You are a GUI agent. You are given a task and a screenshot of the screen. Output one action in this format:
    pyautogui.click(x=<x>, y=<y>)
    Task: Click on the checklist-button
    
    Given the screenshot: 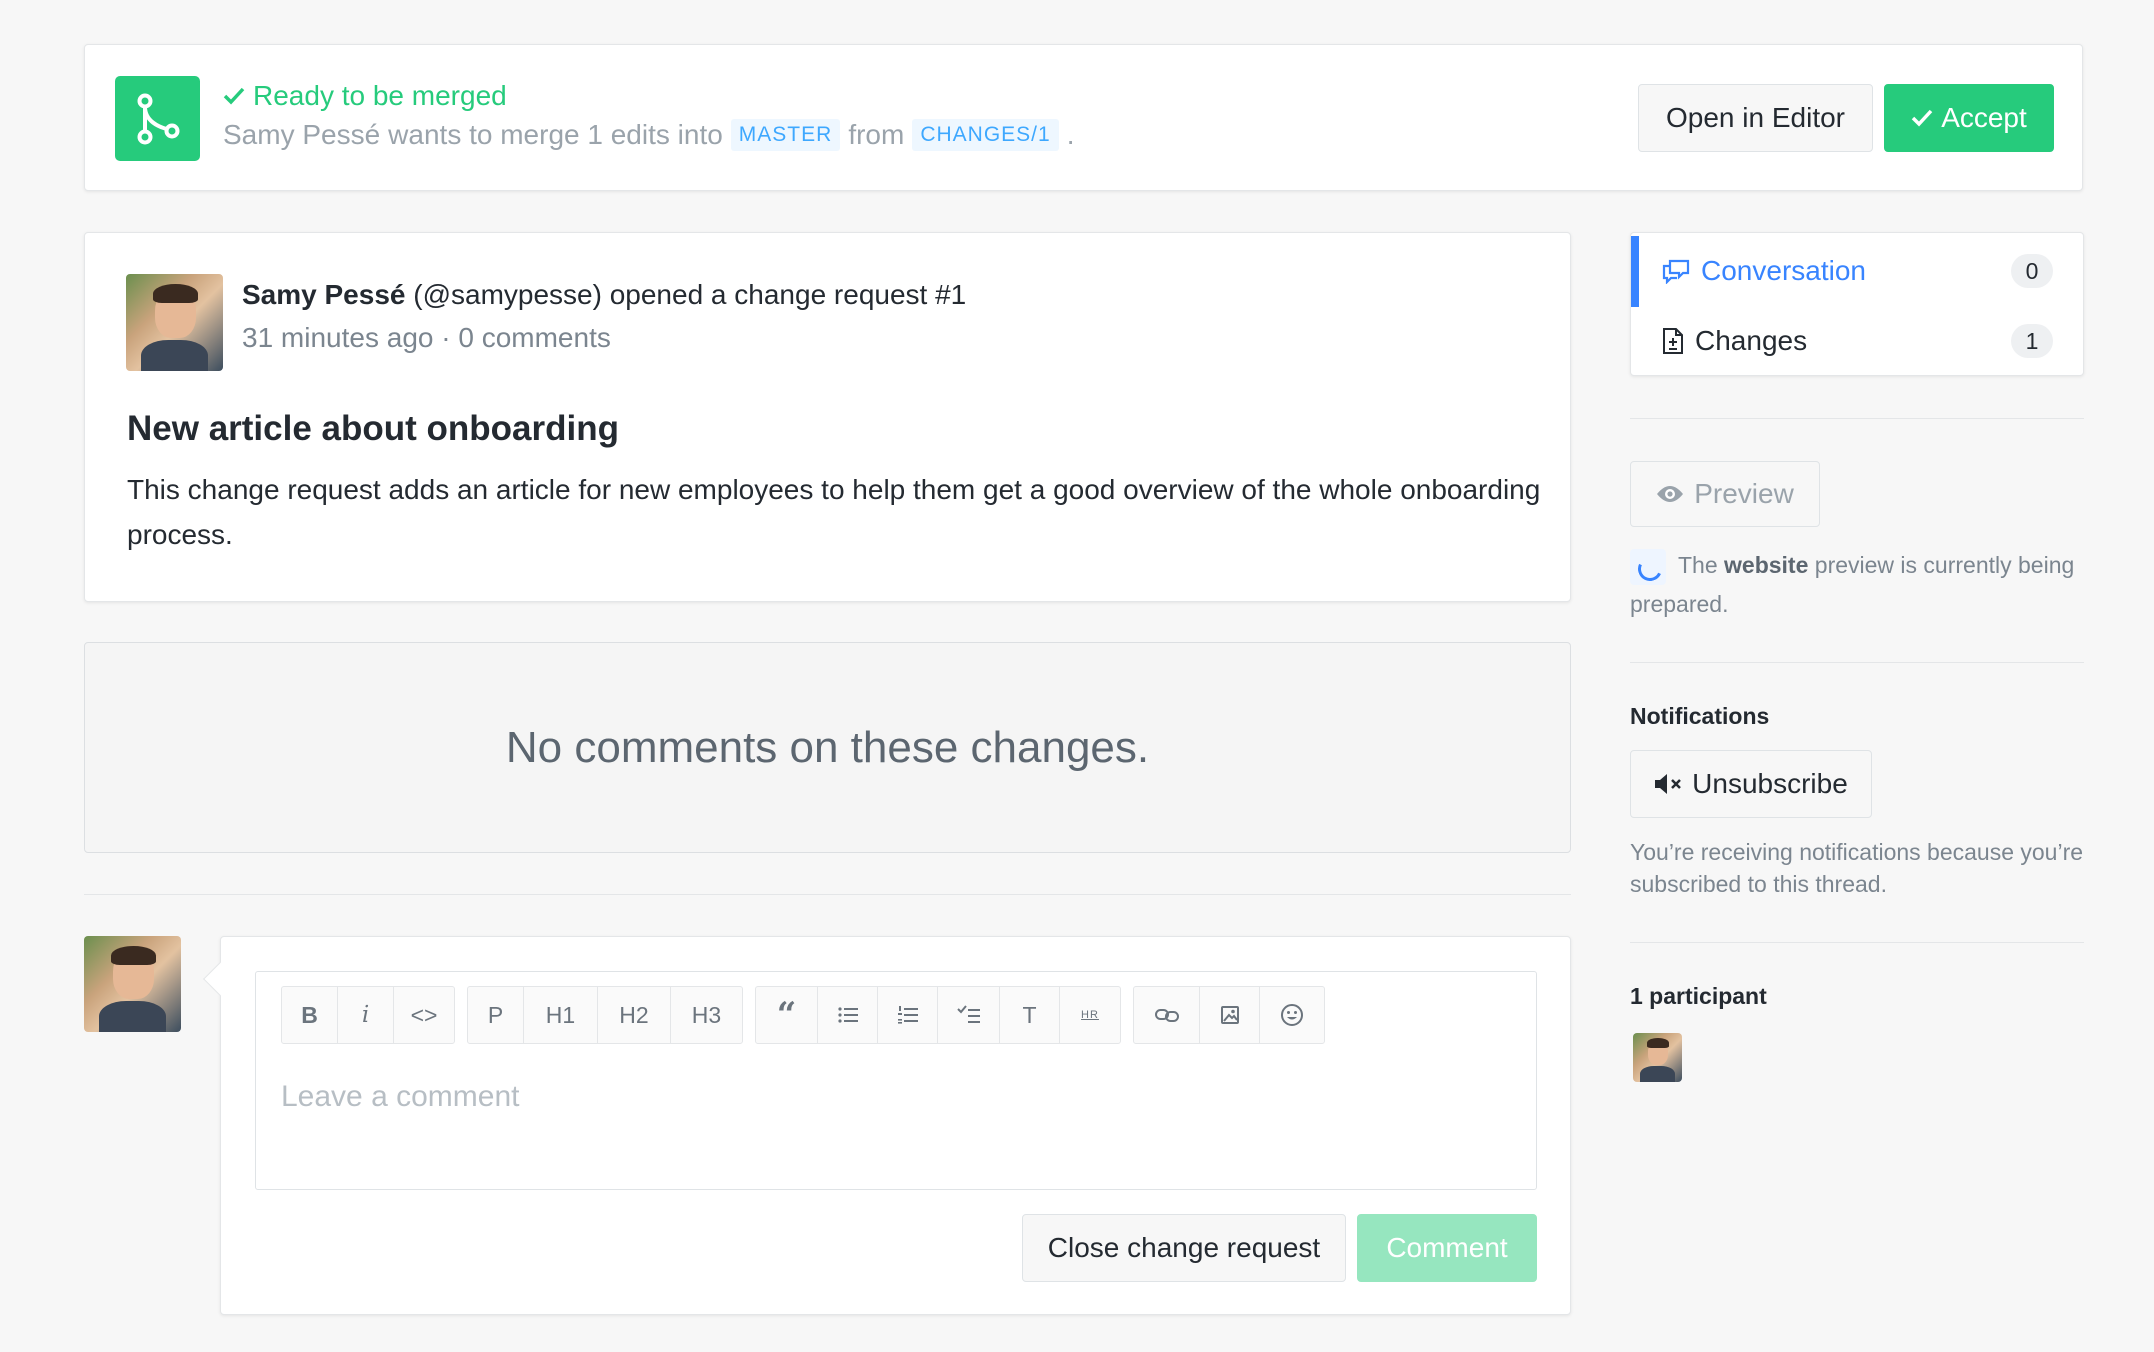 What is the action you would take?
    pyautogui.click(x=969, y=1015)
    